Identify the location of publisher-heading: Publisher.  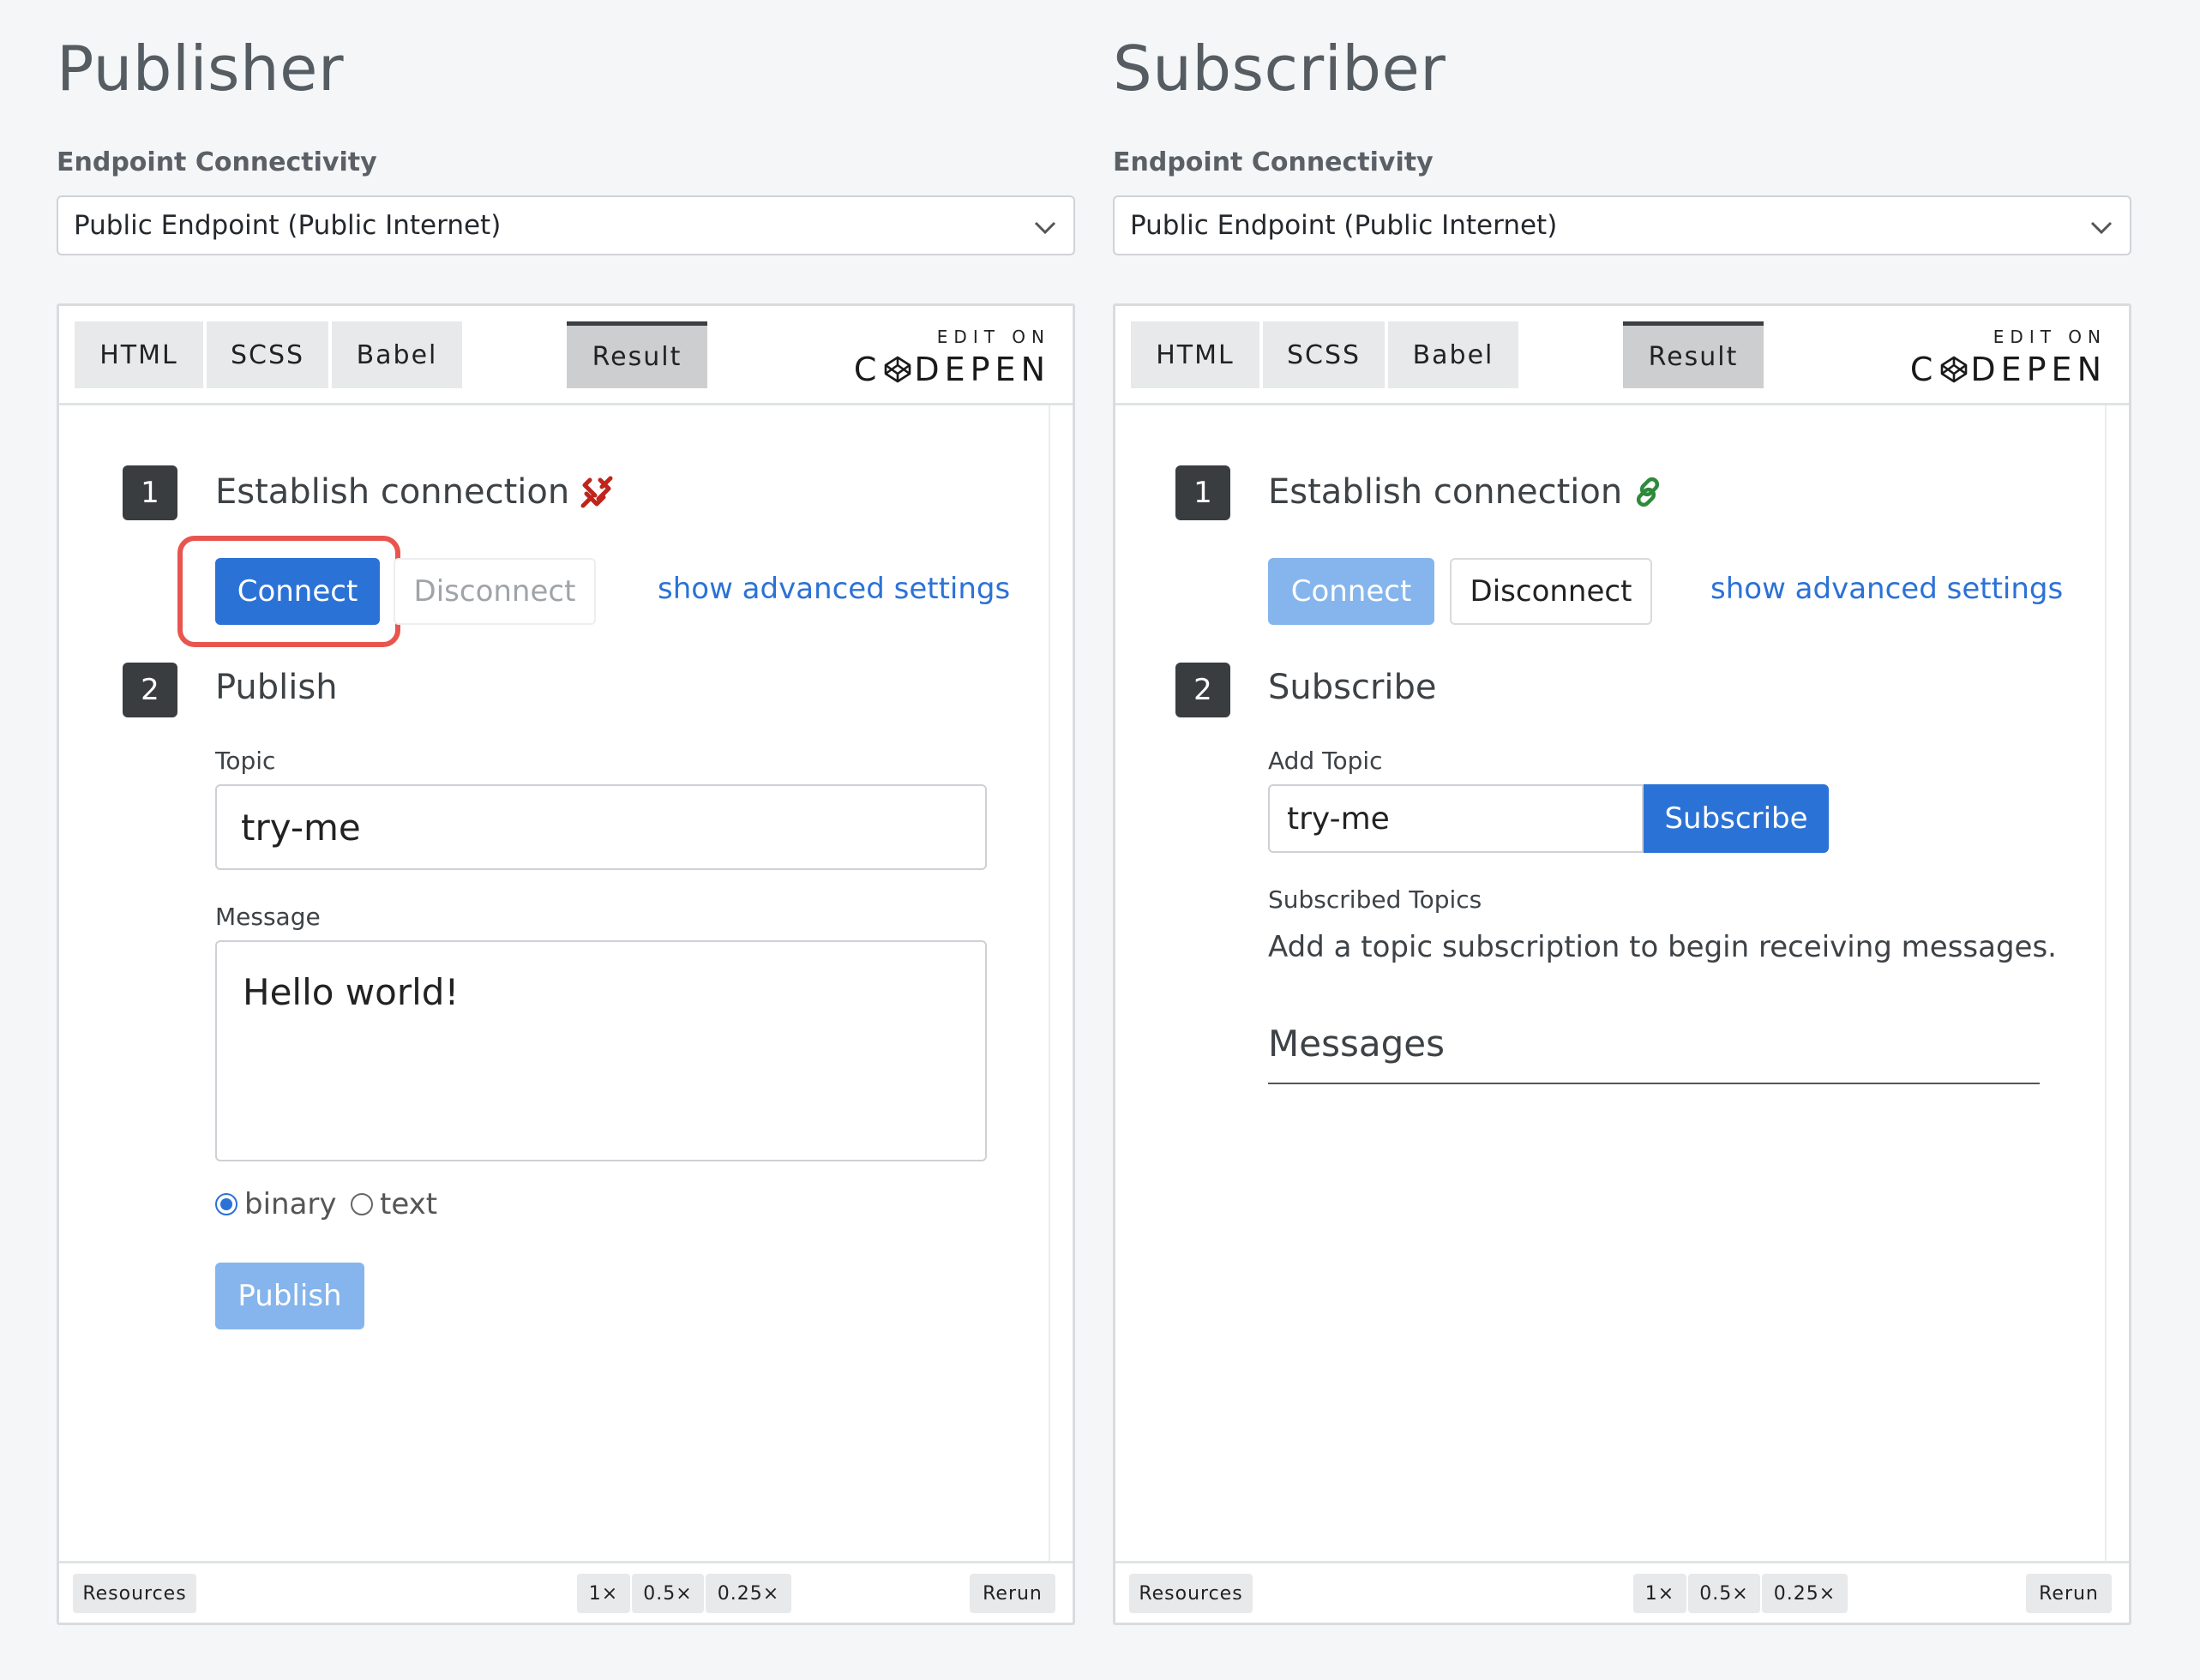
(201, 69).